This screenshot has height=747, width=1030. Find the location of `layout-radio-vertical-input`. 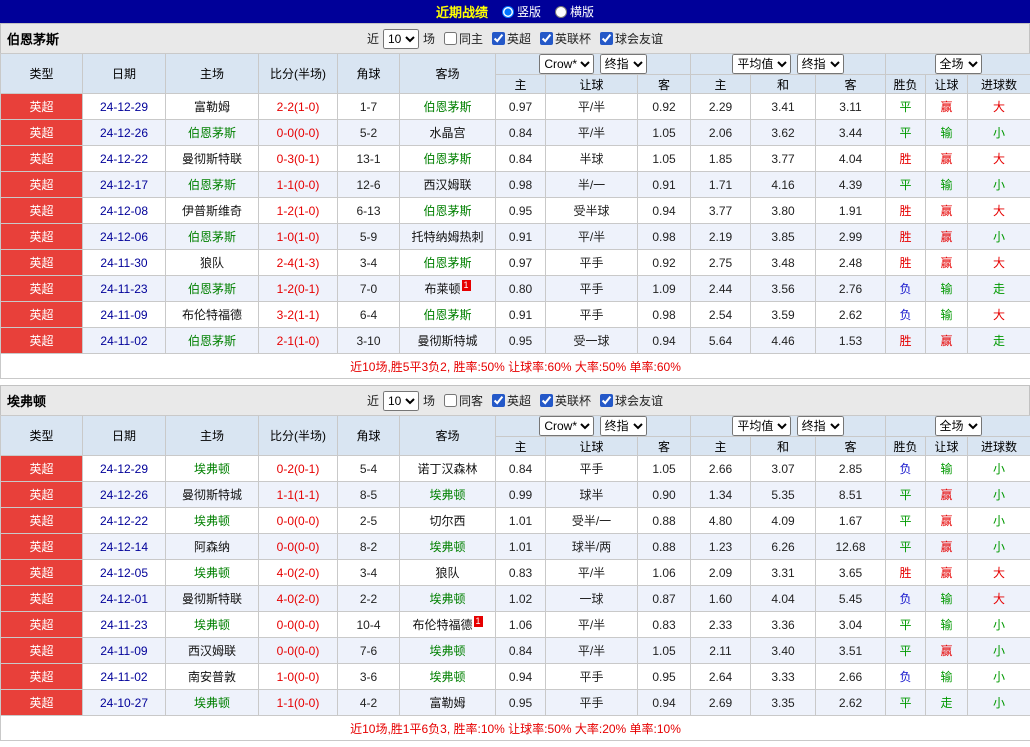

layout-radio-vertical-input is located at coordinates (508, 12).